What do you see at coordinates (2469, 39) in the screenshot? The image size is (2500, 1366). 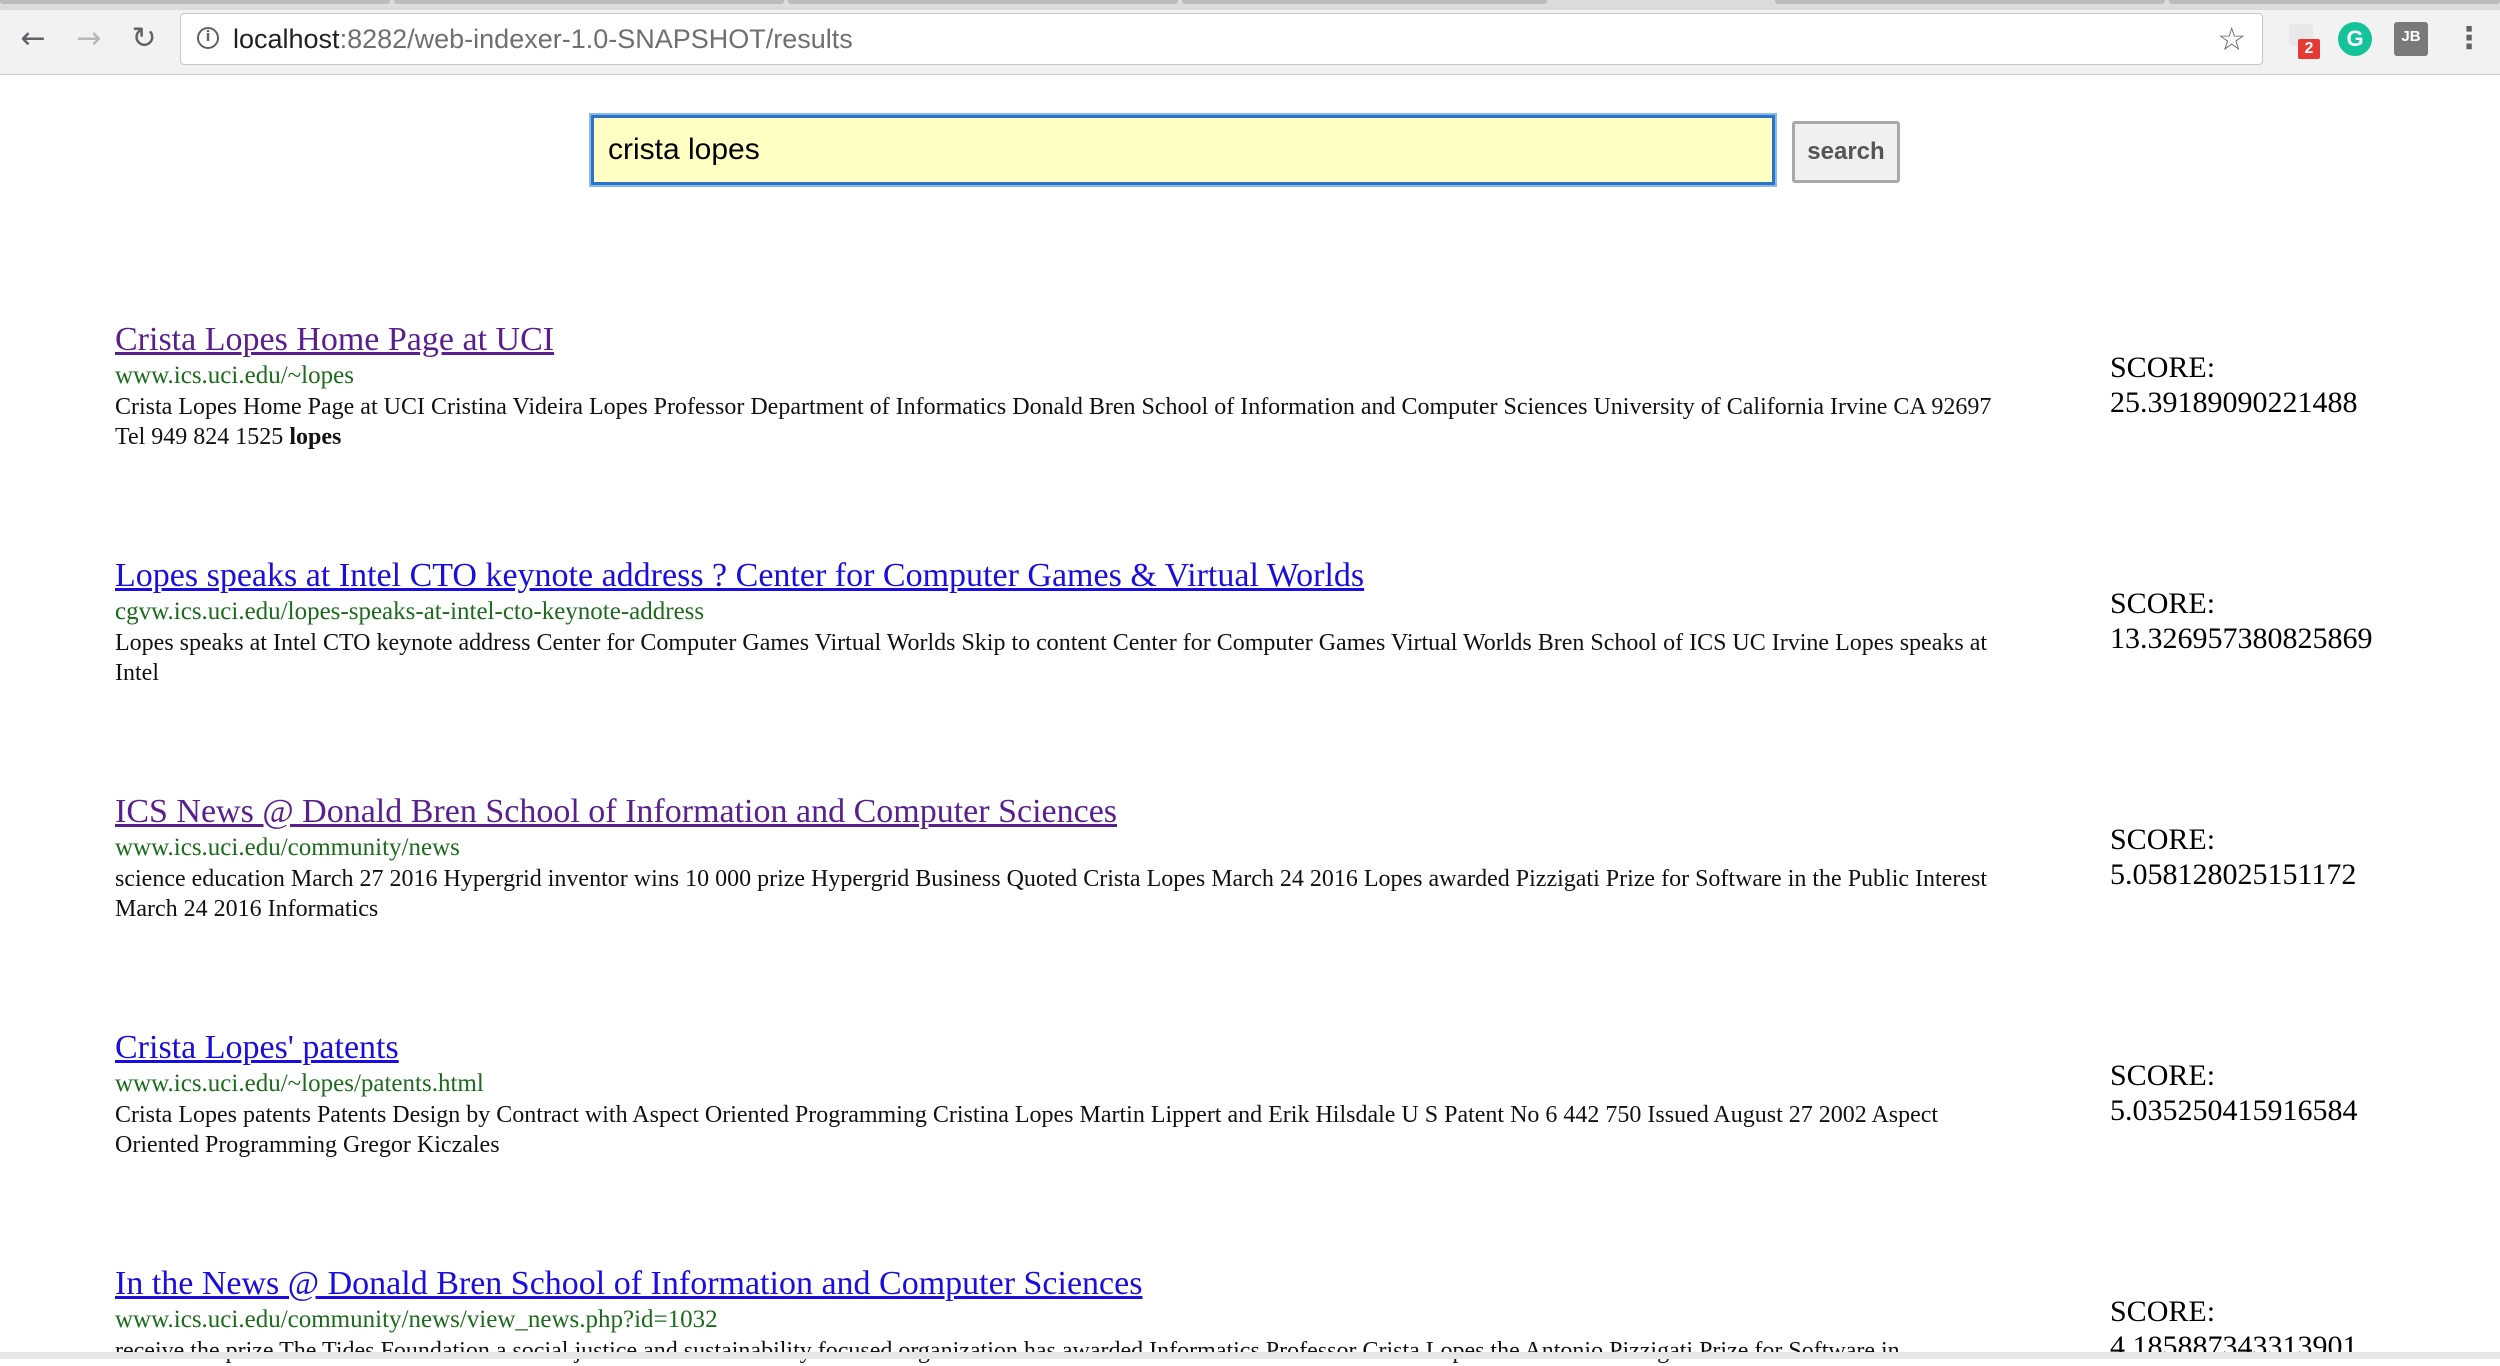 I see `menu-icon: ⋮` at bounding box center [2469, 39].